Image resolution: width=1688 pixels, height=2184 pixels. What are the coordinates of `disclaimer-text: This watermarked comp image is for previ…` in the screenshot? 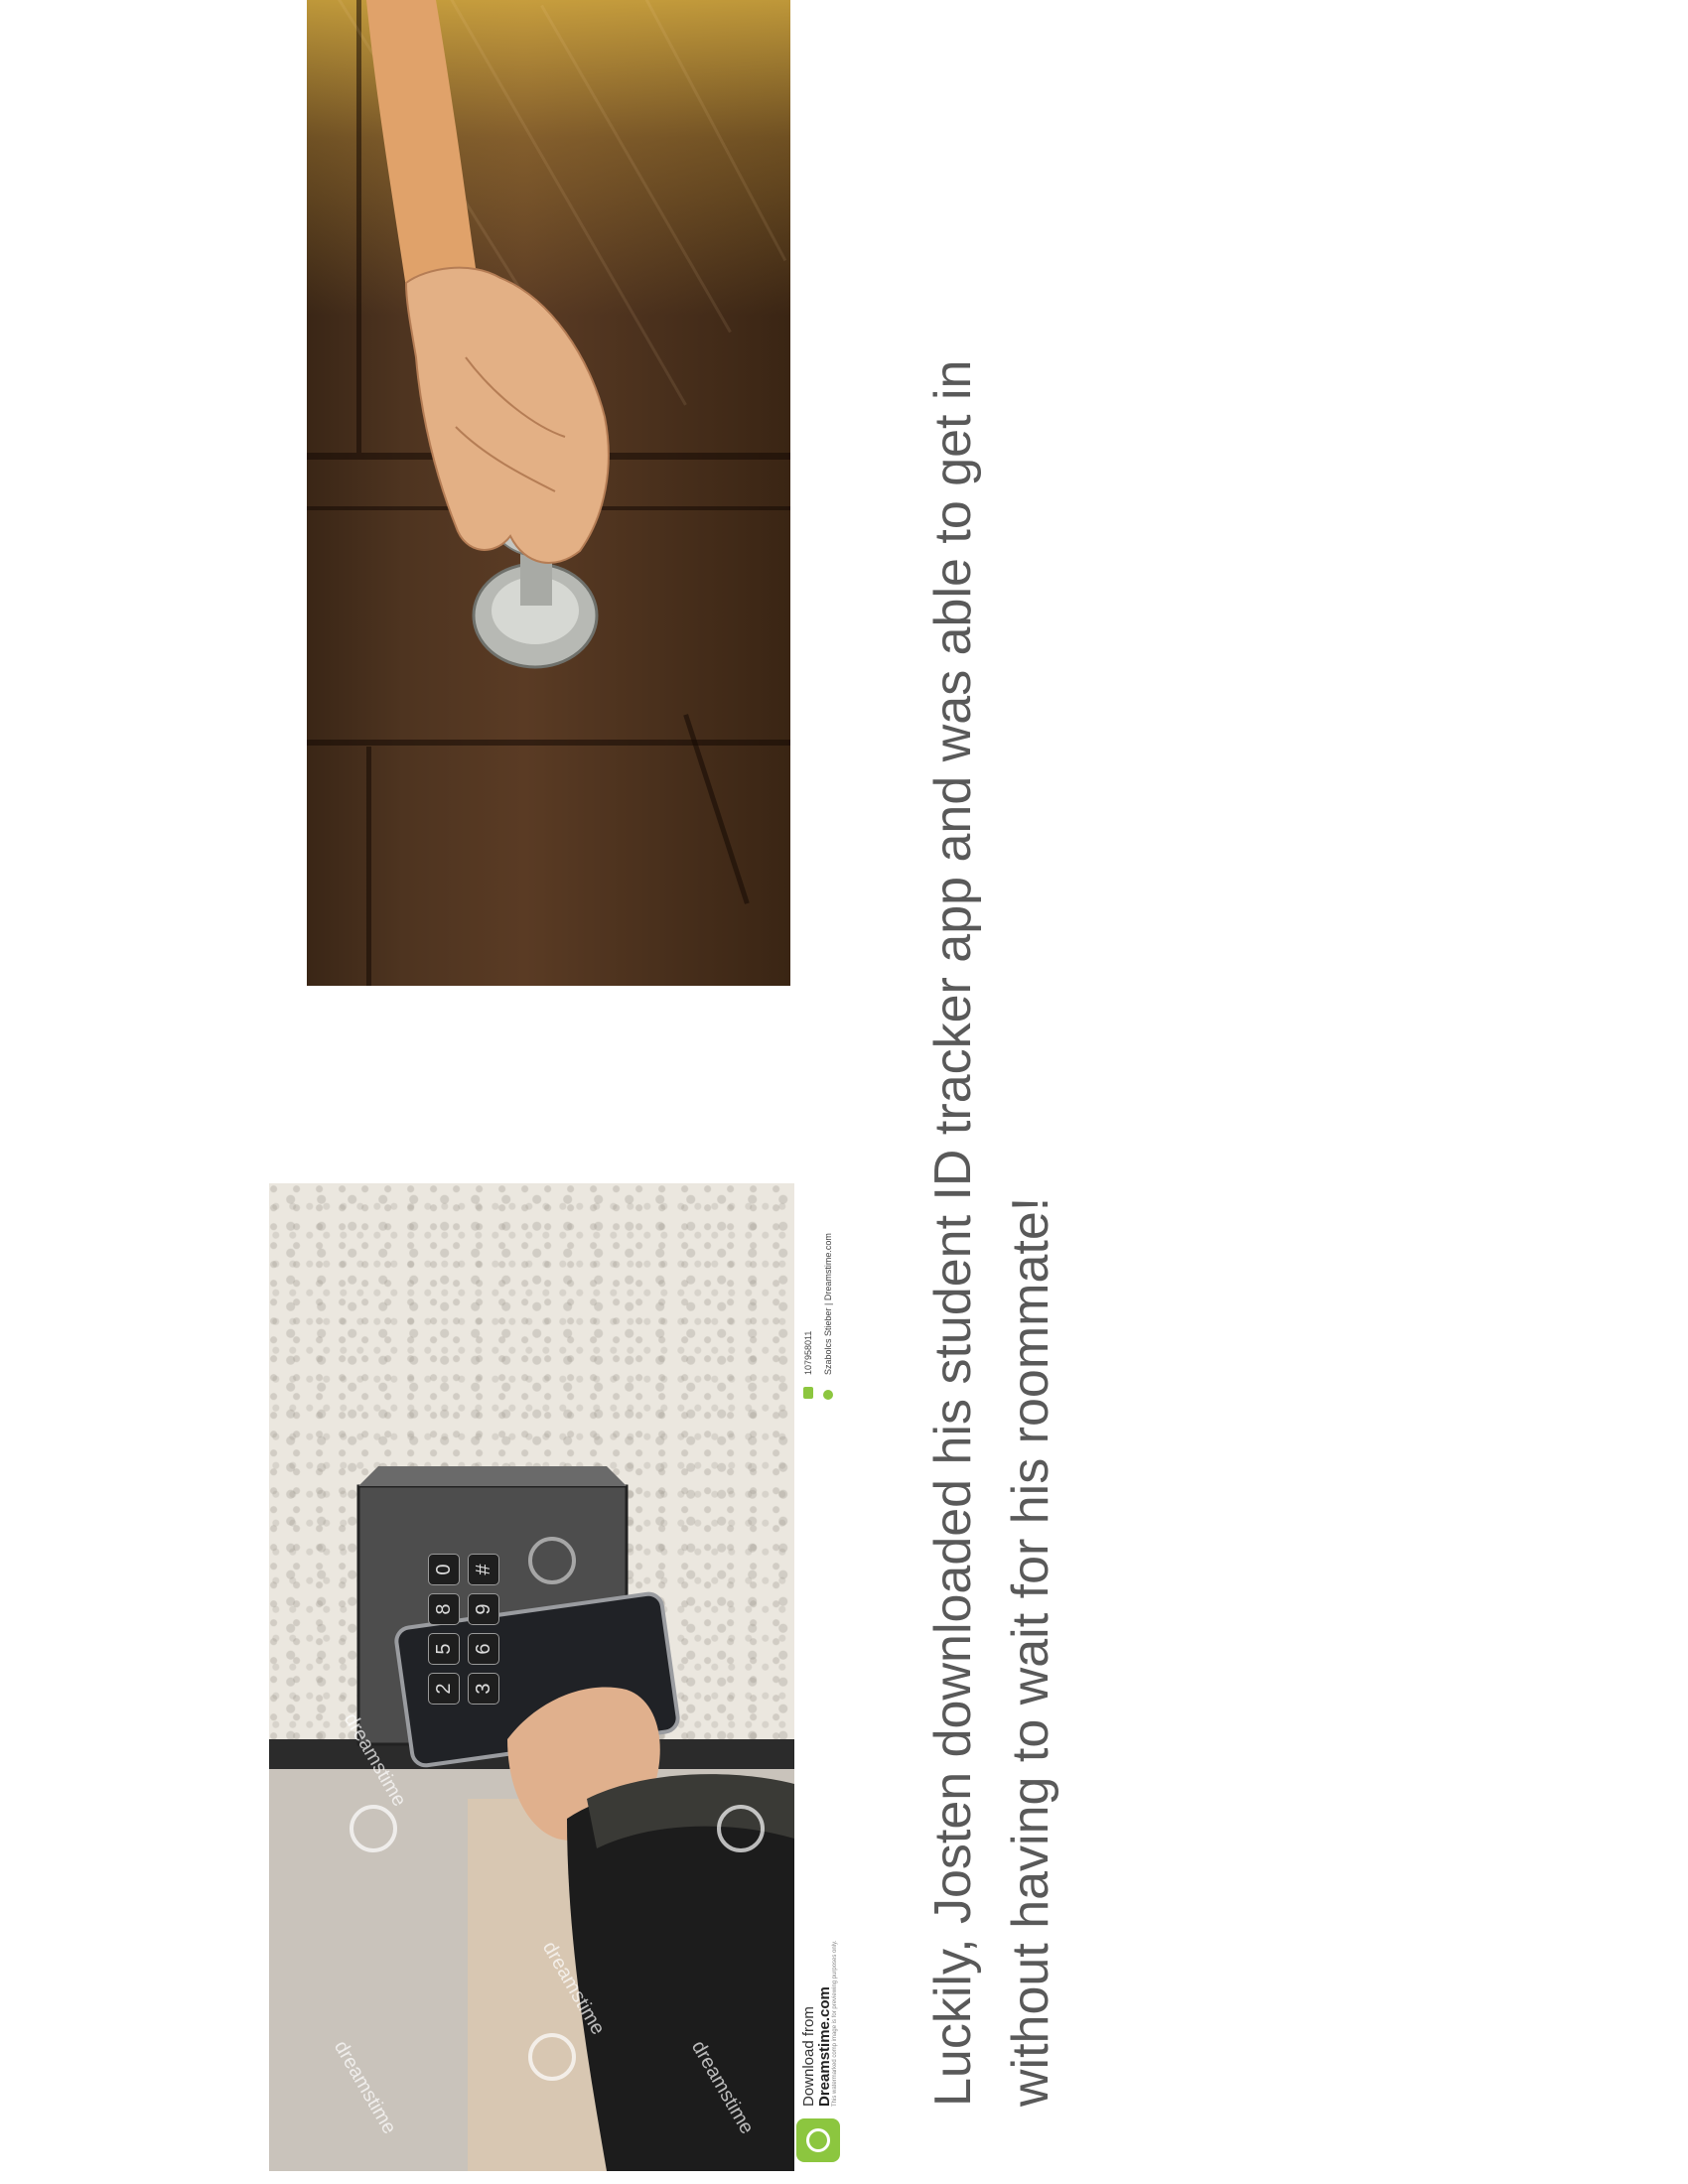 It's located at (835, 2023).